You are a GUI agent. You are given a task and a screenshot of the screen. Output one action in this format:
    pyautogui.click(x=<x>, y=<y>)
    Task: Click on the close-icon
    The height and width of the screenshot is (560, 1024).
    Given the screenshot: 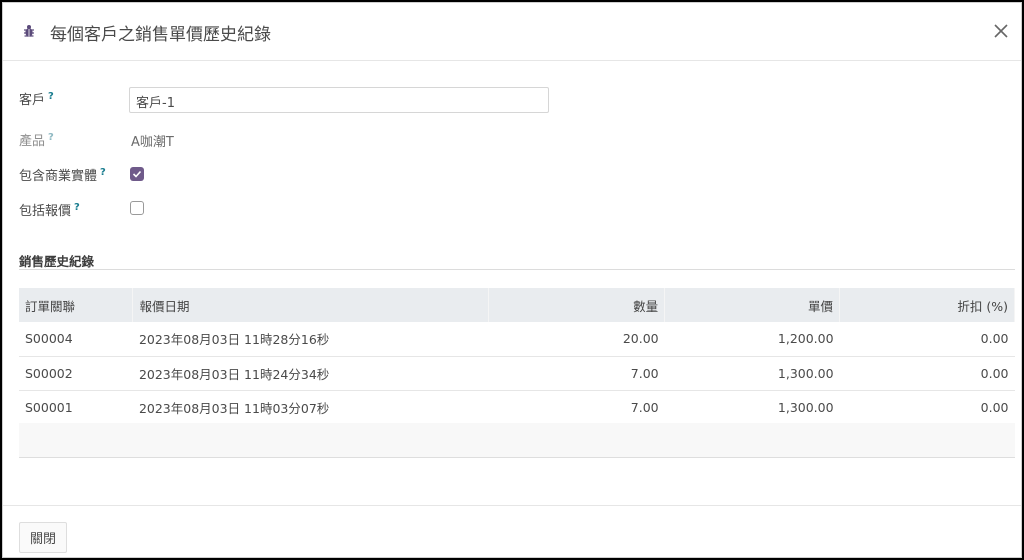 What is the action you would take?
    pyautogui.click(x=1001, y=31)
    